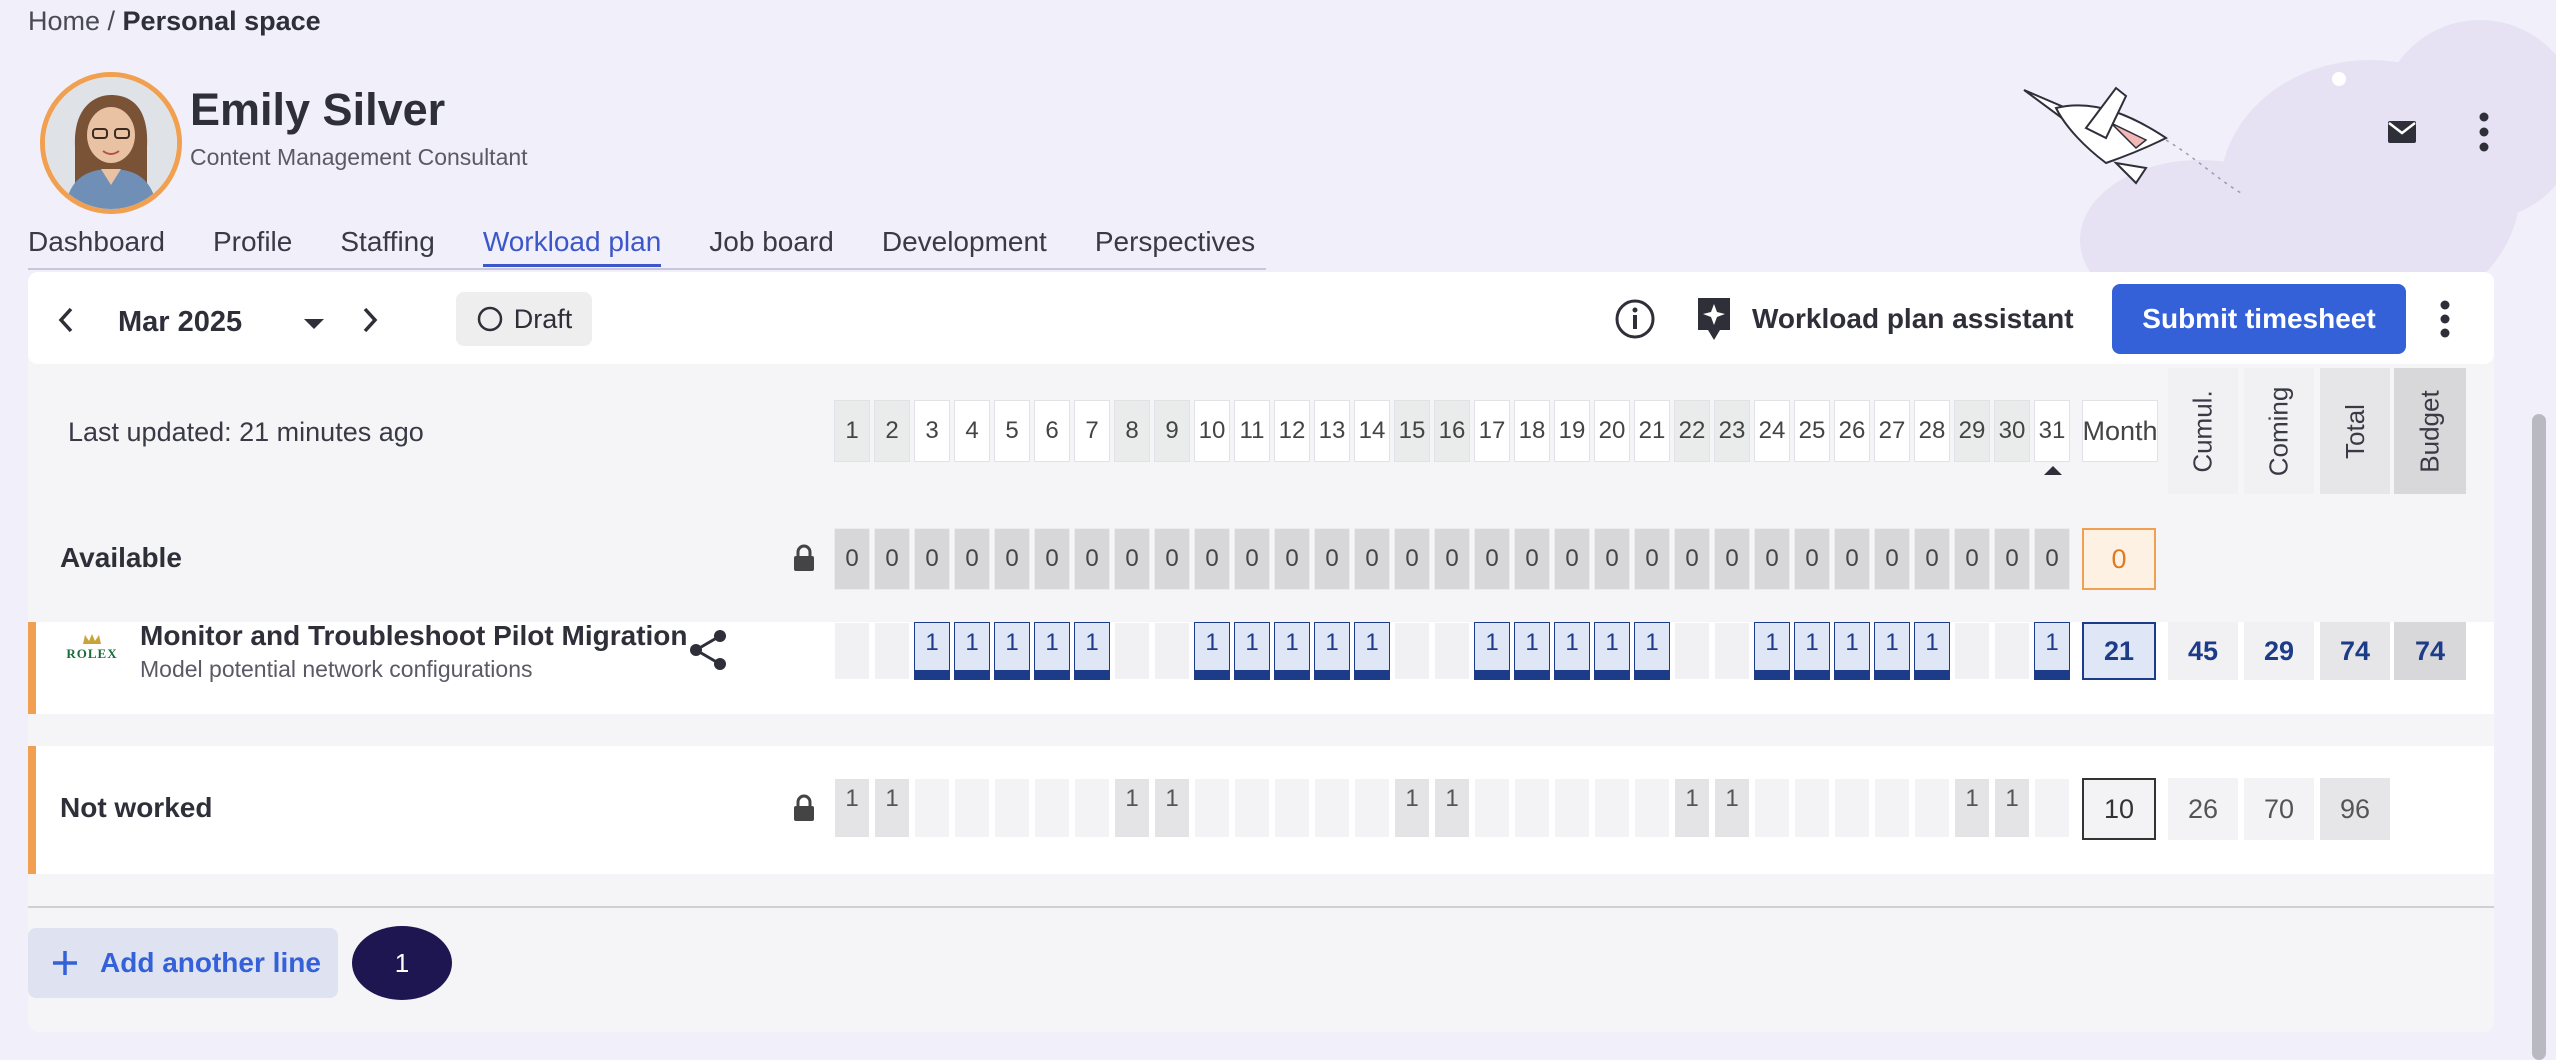 This screenshot has height=1060, width=2556. What do you see at coordinates (708, 650) in the screenshot?
I see `share-icon` at bounding box center [708, 650].